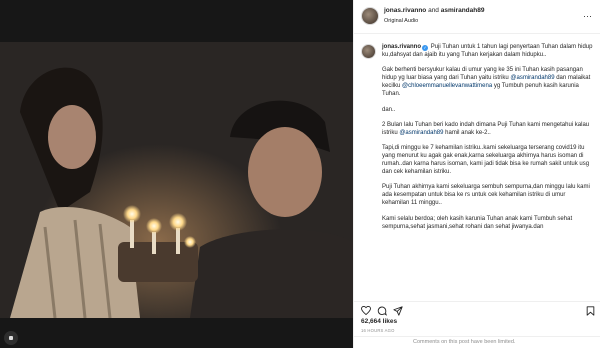 The width and height of the screenshot is (600, 348). I want to click on like-count: 62,664 likes, so click(379, 321).